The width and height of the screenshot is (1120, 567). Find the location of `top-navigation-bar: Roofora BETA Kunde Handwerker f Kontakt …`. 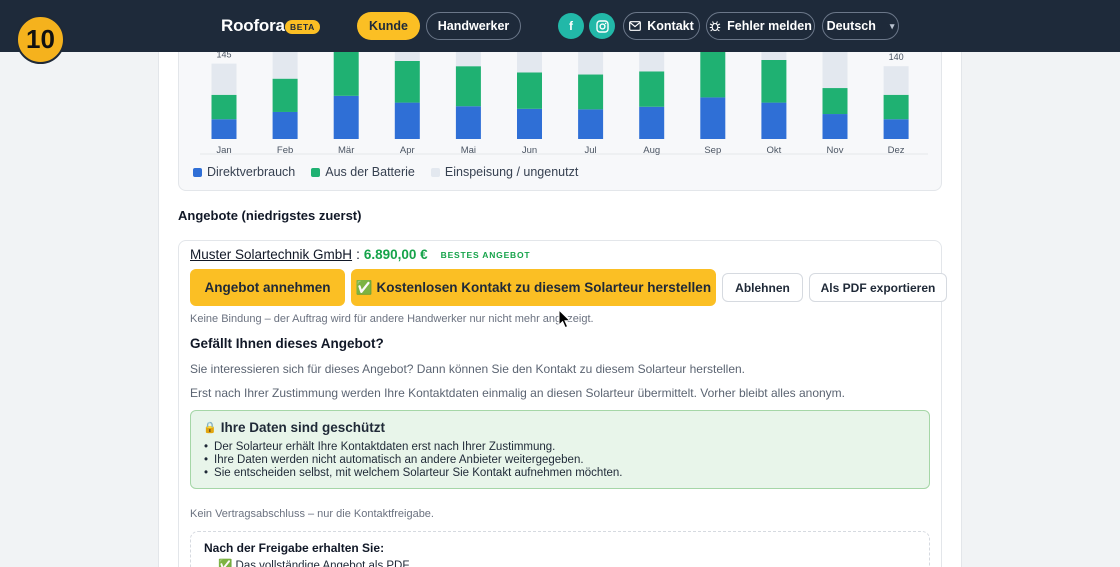

top-navigation-bar: Roofora BETA Kunde Handwerker f Kontakt … is located at coordinates (560, 26).